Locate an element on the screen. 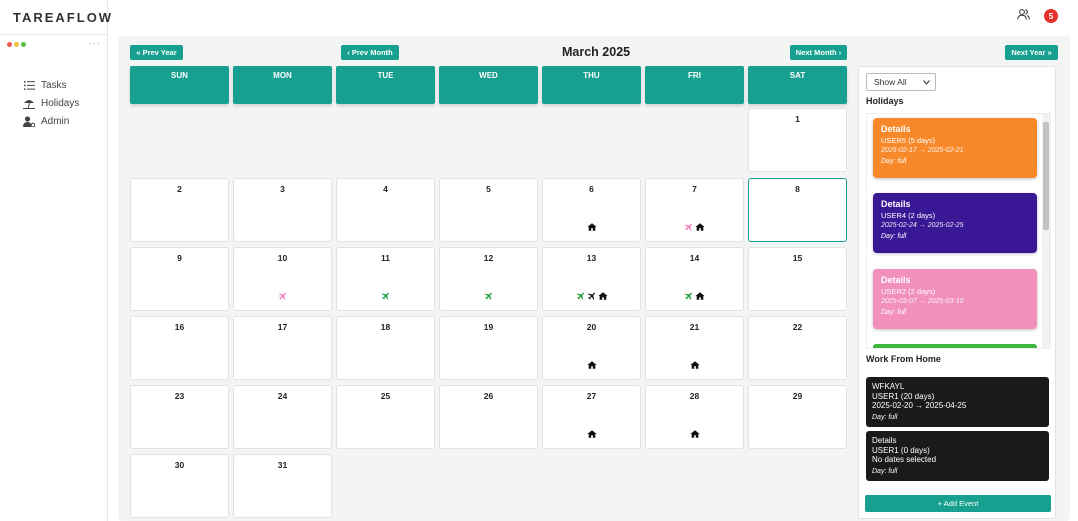  calendar-day-cell: 11 is located at coordinates (385, 279).